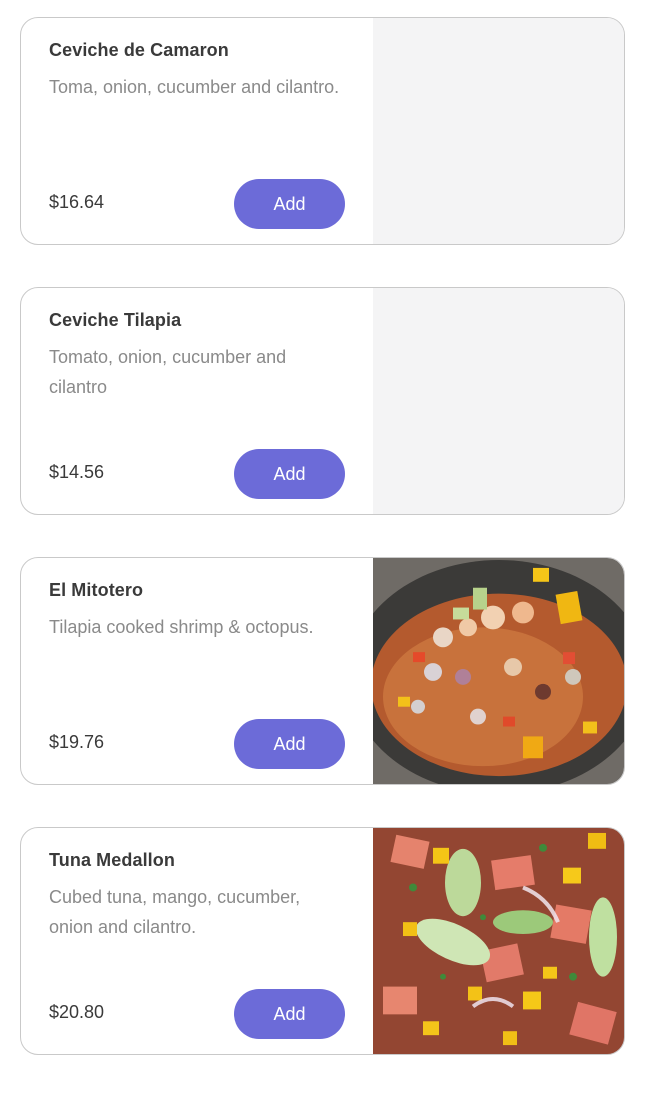 The width and height of the screenshot is (657, 1098). I want to click on menu-item-price: $14.56, so click(77, 472).